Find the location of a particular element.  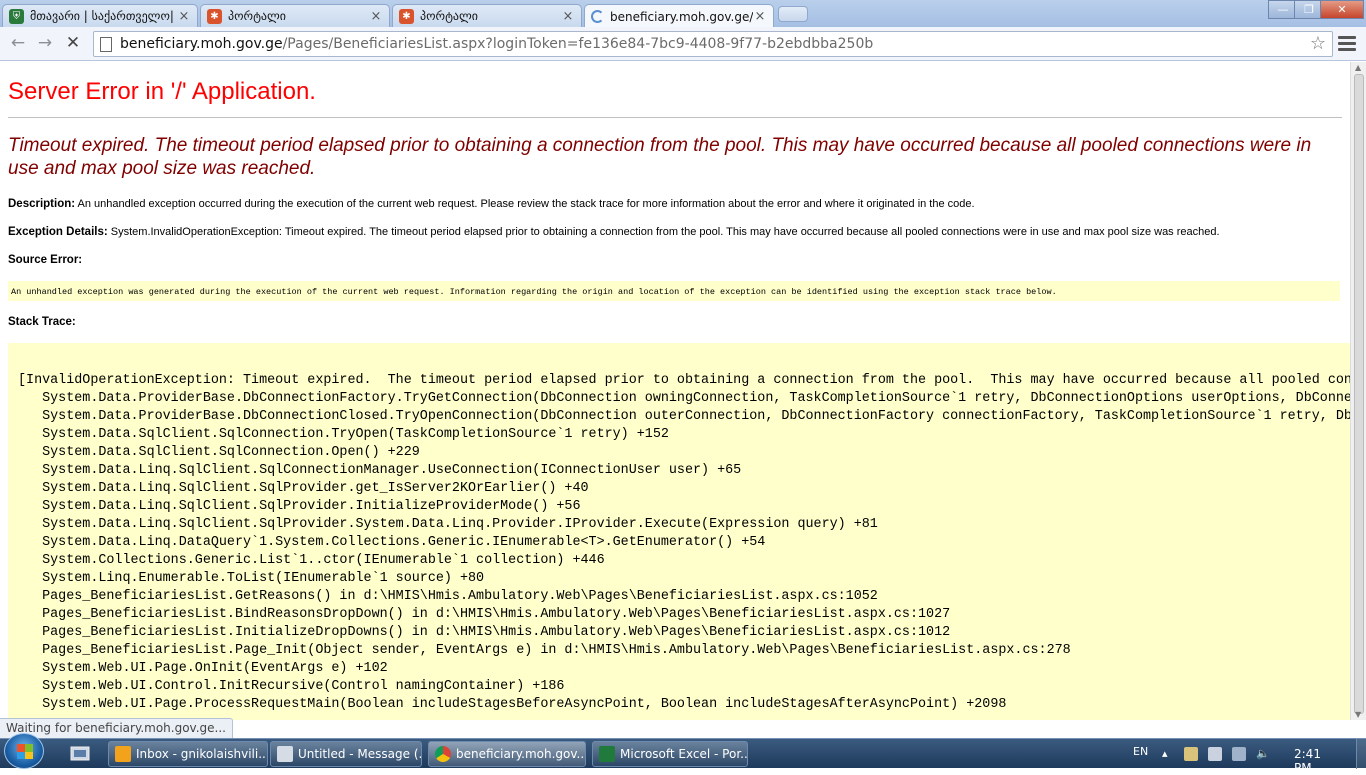

page-scrollbar: ▲ ▼ is located at coordinates (1358, 391).